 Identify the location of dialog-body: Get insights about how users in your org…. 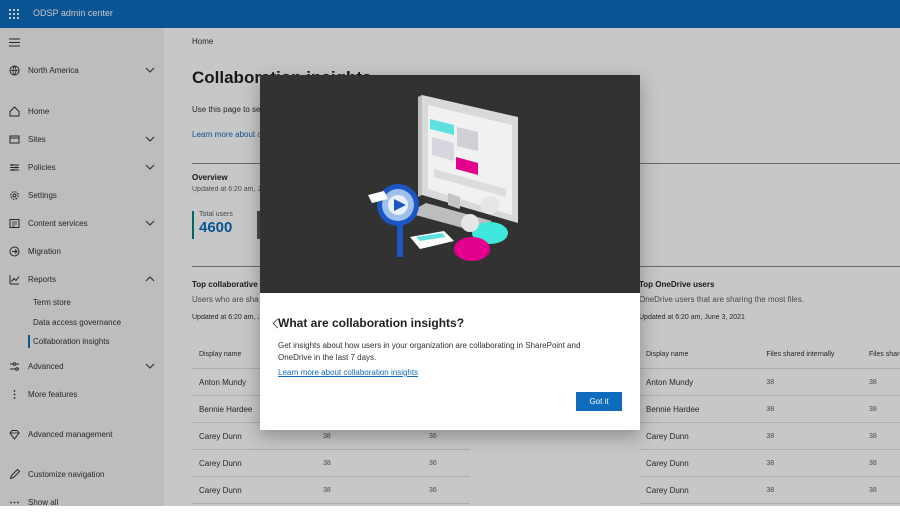
(429, 351).